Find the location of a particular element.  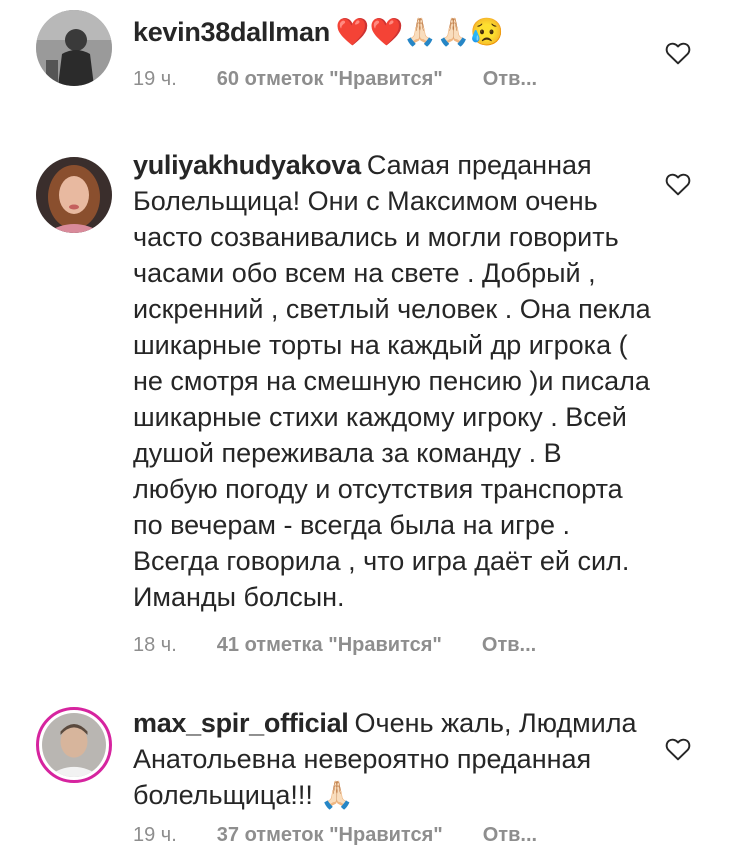

comment-time: 18 ч. is located at coordinates (155, 645).